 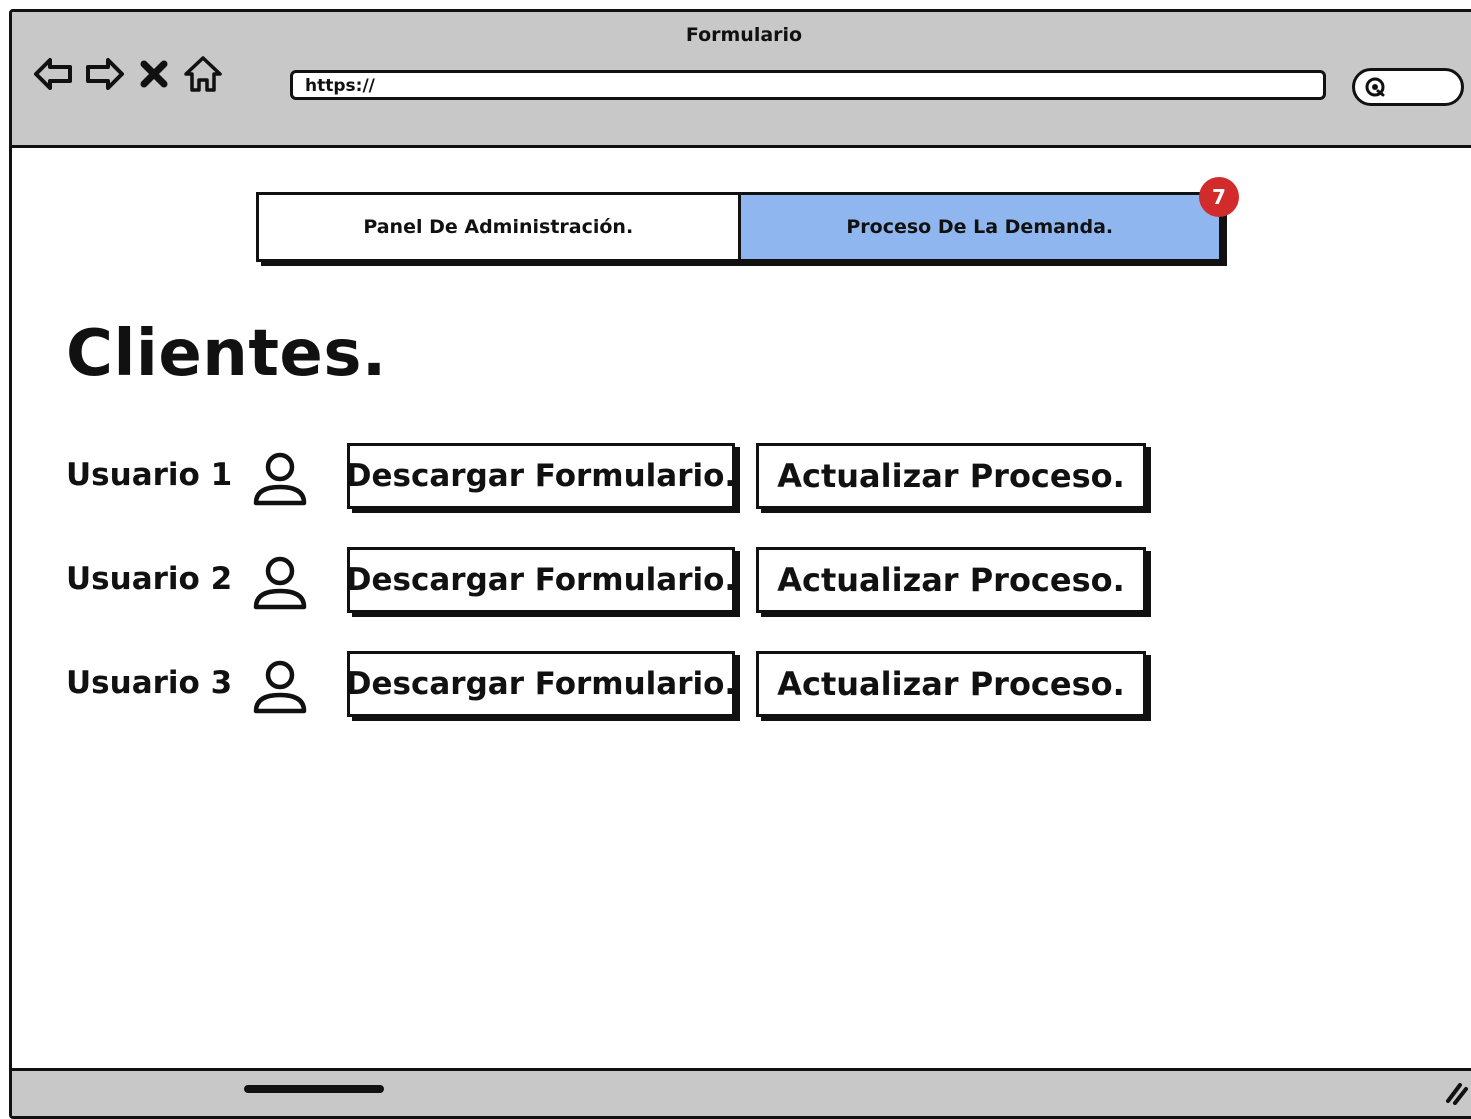 I want to click on search-input, so click(x=1408, y=87).